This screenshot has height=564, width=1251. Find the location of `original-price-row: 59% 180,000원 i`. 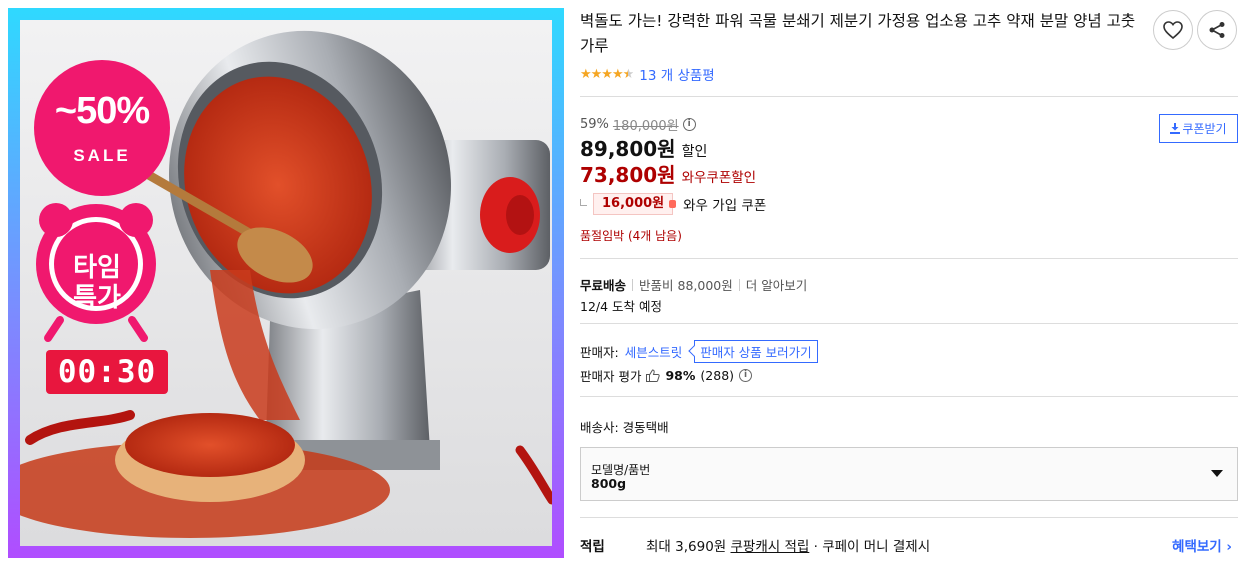

original-price-row: 59% 180,000원 i is located at coordinates (638, 124).